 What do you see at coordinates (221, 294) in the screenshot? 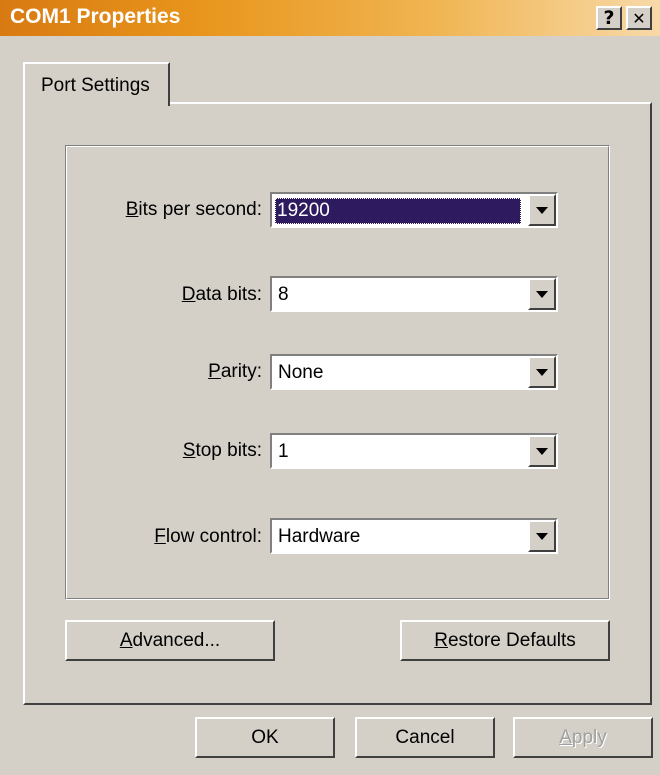
I see `data-bits-label: Data bits:` at bounding box center [221, 294].